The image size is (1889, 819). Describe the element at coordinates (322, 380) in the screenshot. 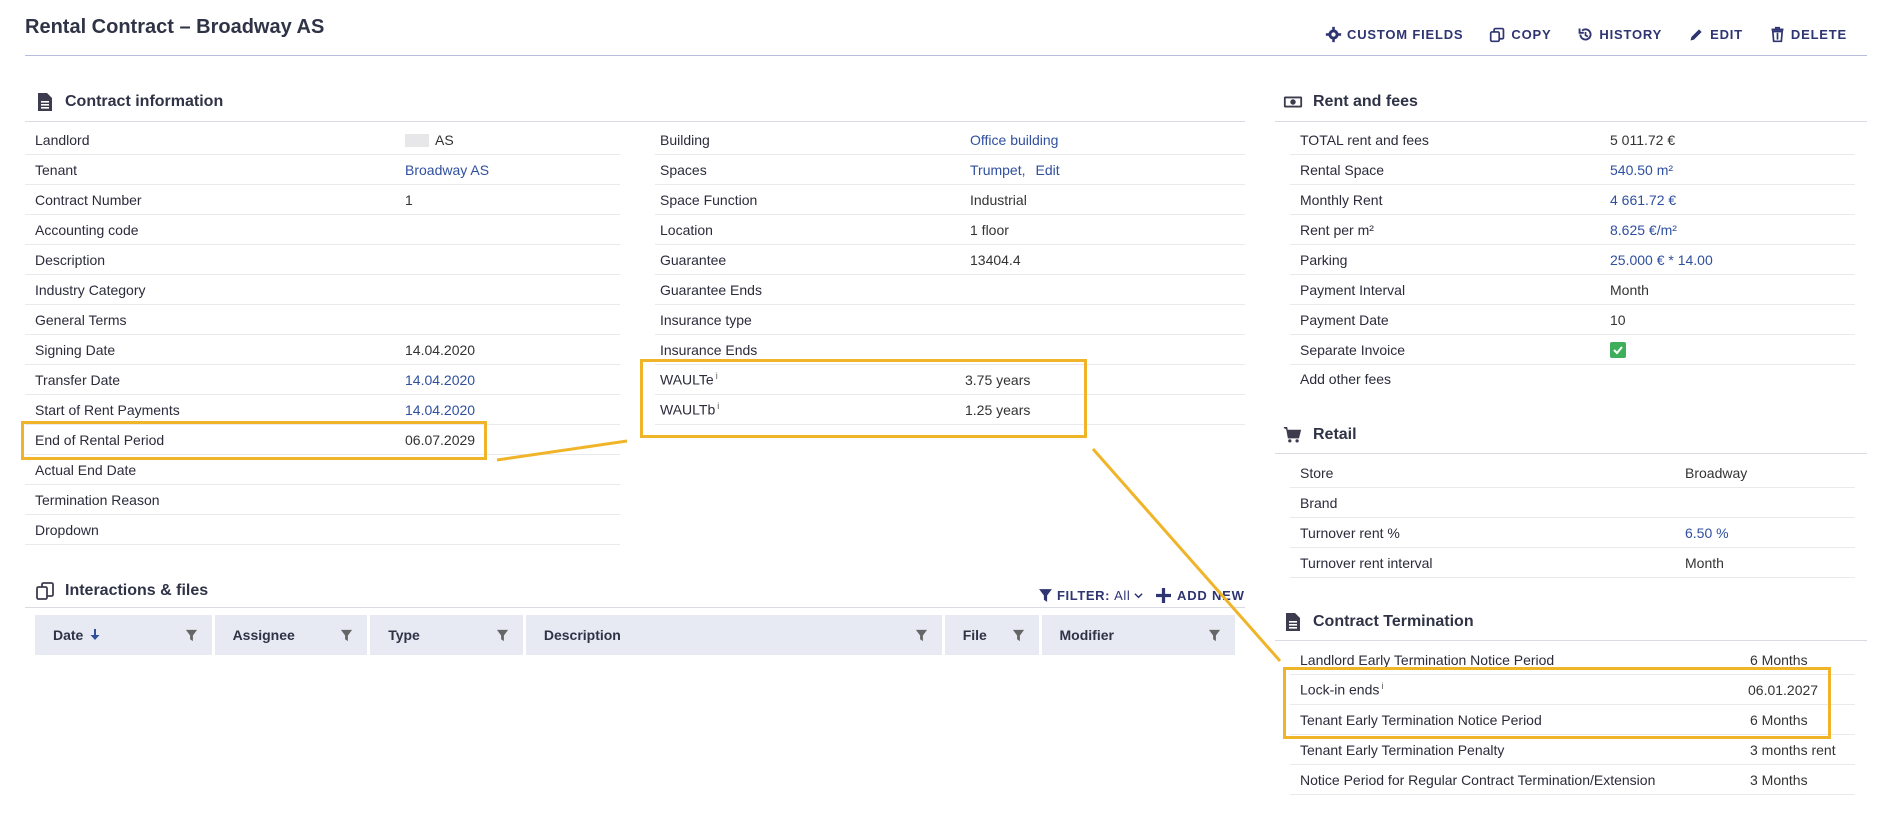

I see `row-transfer-date: Transfer Date 14.04.2020` at that location.